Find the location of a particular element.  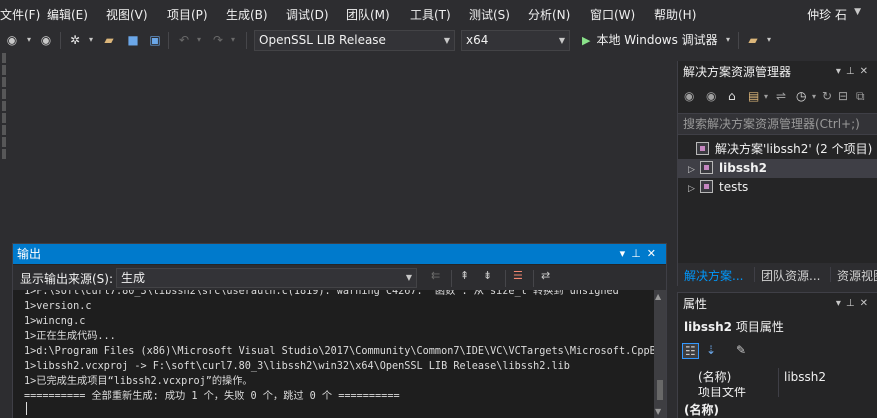

show-all-files-icon: ⧉ is located at coordinates (860, 96).